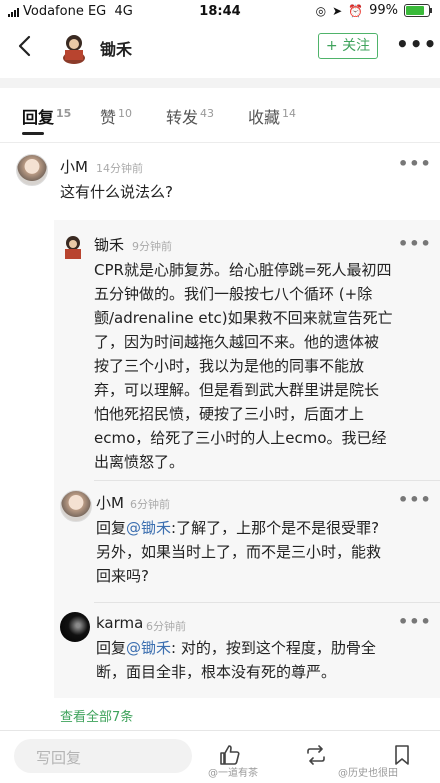  I want to click on text-line: 了，因为时间越拖久越回不来。他的遗体被, so click(237, 342).